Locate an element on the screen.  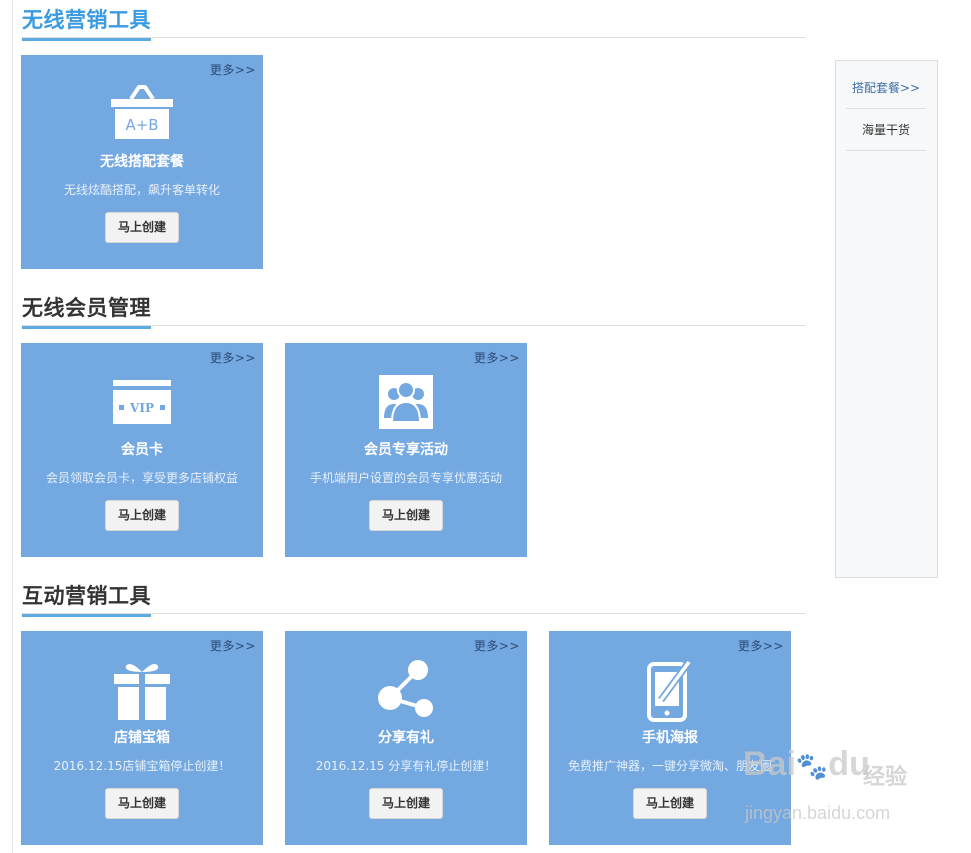
card-share-gift: 更多>> 分享有礼 2016.12.15 分享有礼停止创建！ 马上创建 is located at coordinates (406, 738).